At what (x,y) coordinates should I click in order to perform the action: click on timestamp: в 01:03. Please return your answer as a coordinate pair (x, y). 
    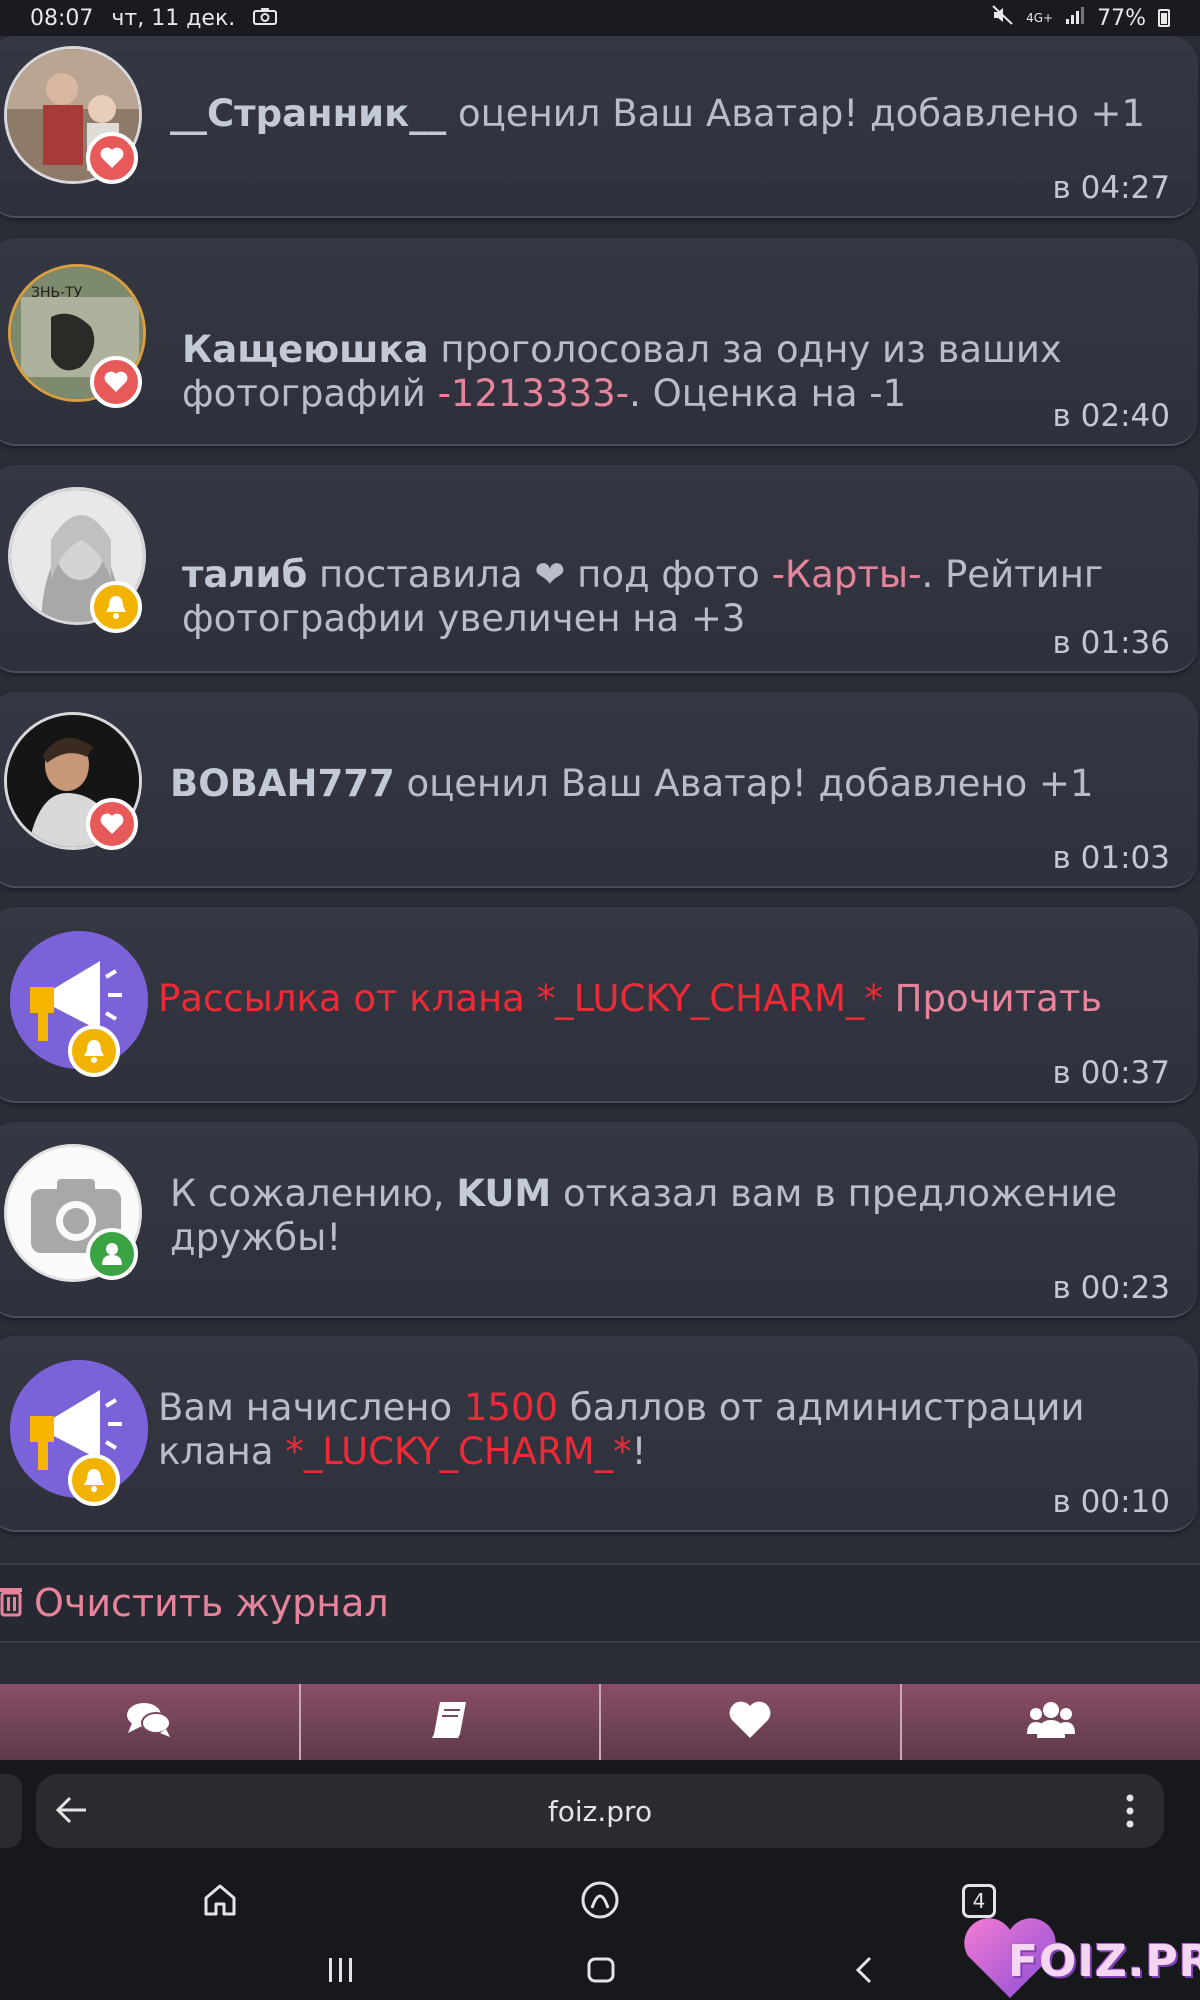
    Looking at the image, I should click on (1111, 858).